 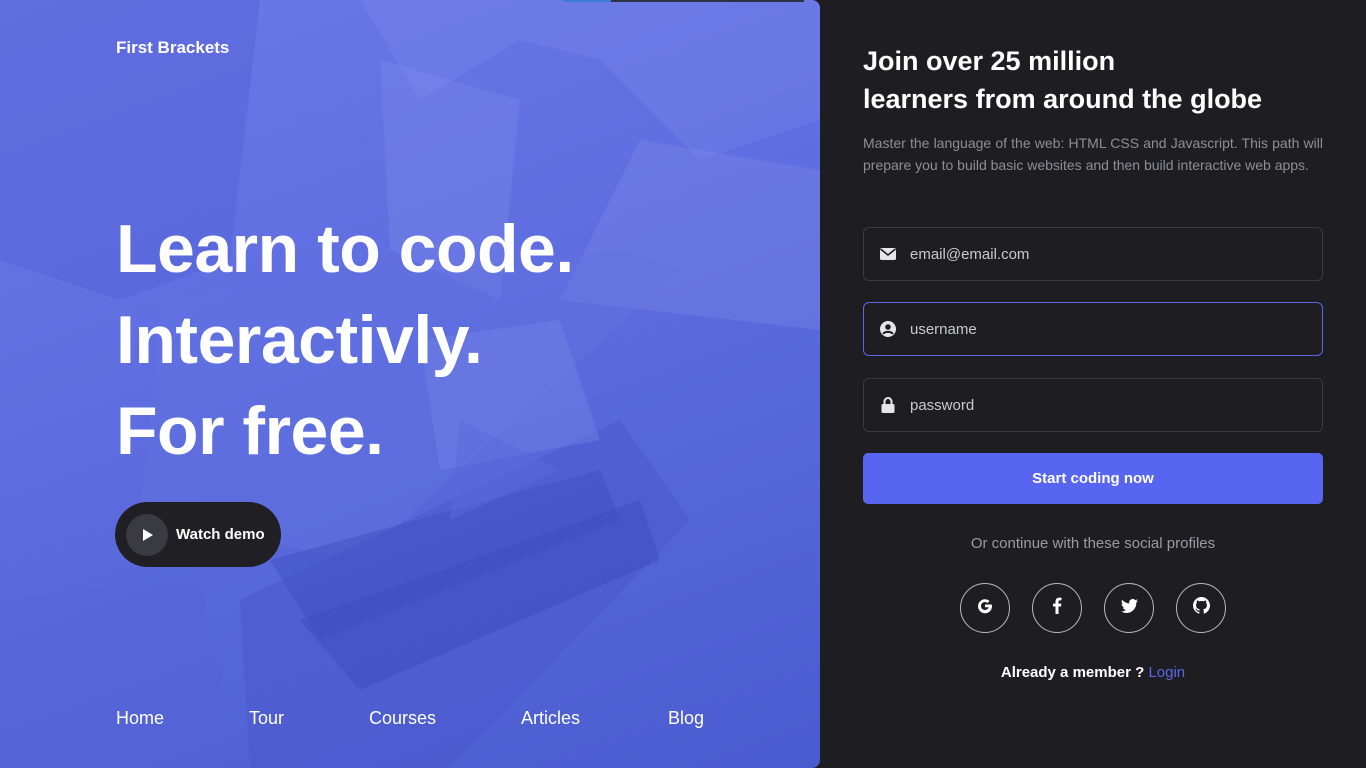 I want to click on username-input, so click(x=1105, y=329).